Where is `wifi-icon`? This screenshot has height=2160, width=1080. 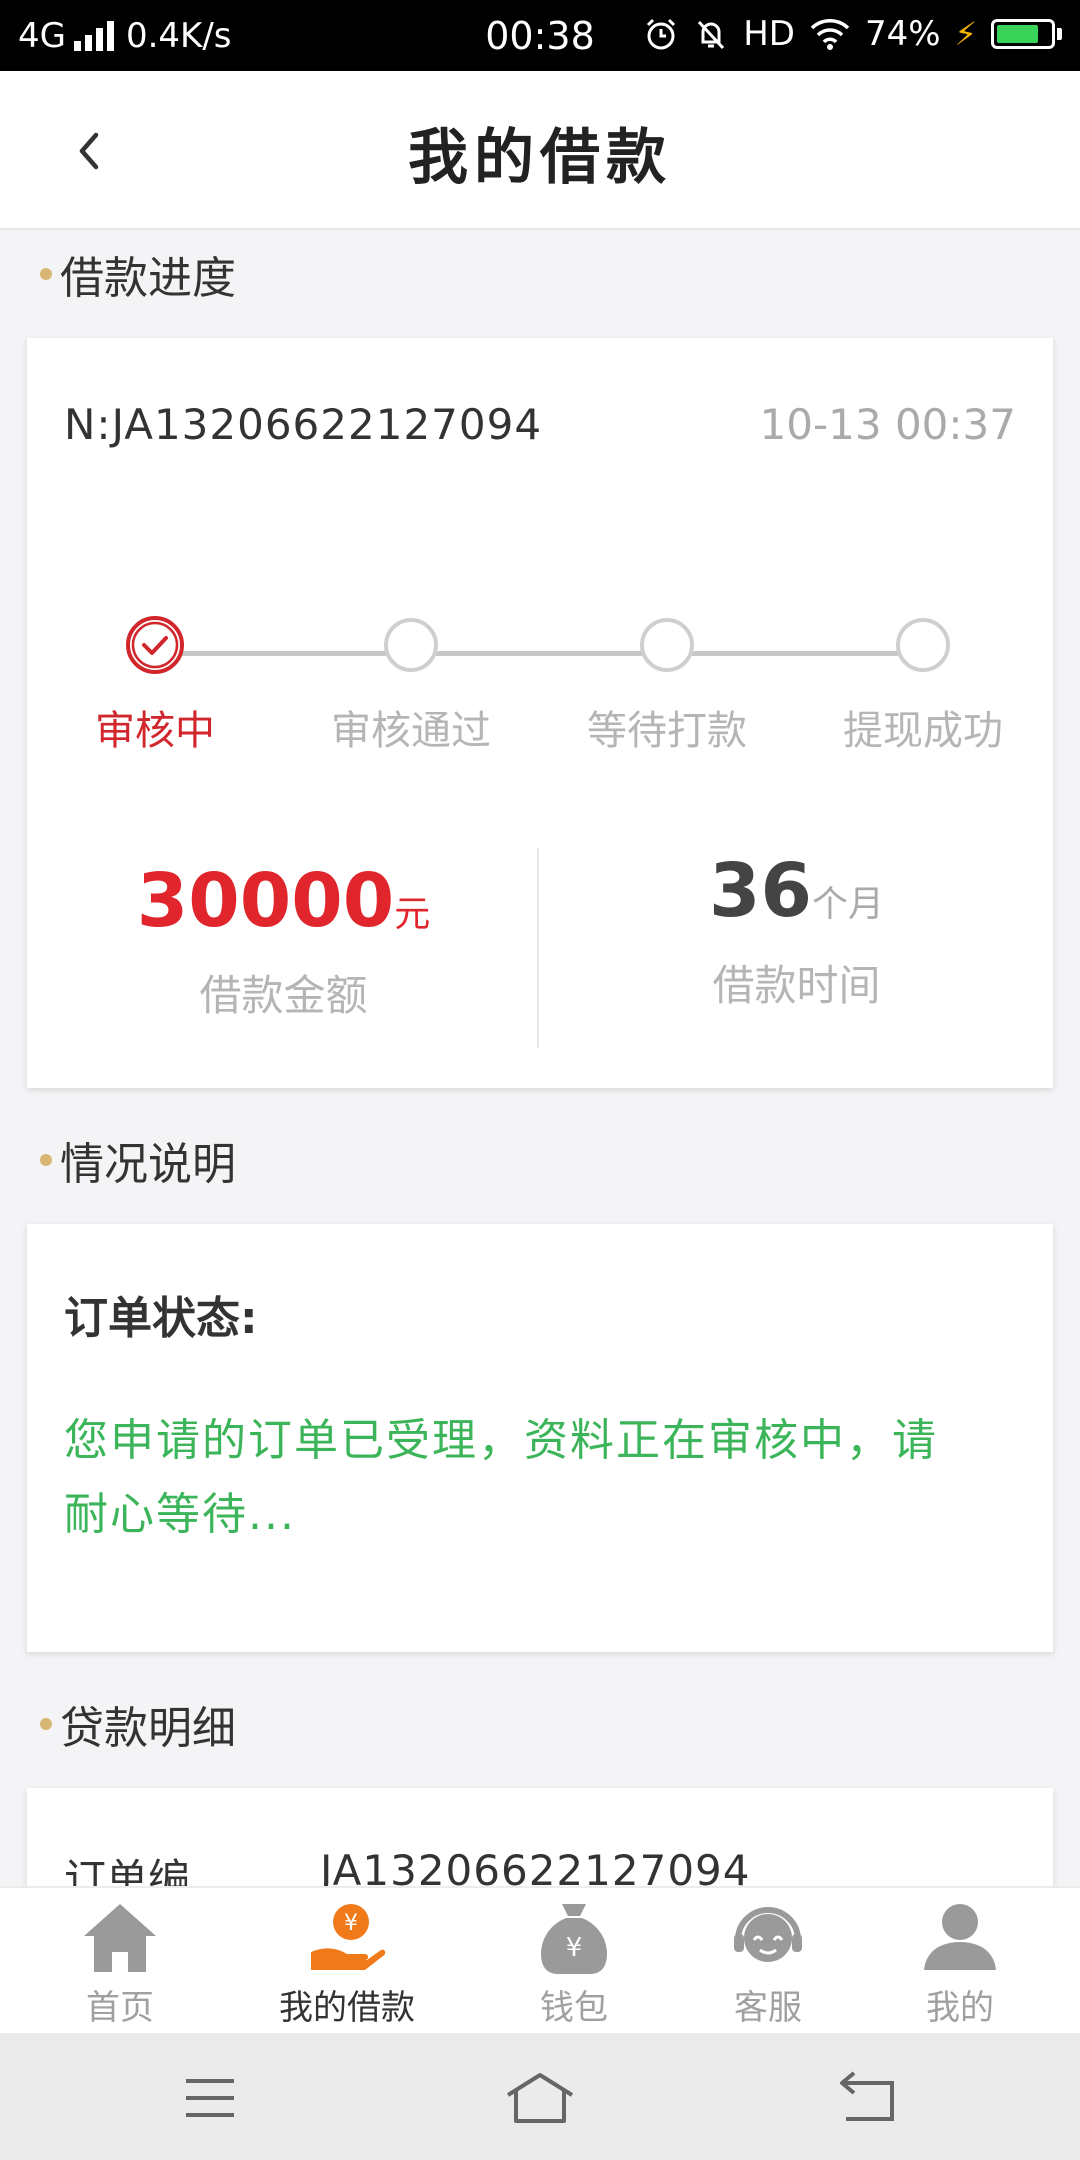
wifi-icon is located at coordinates (830, 34).